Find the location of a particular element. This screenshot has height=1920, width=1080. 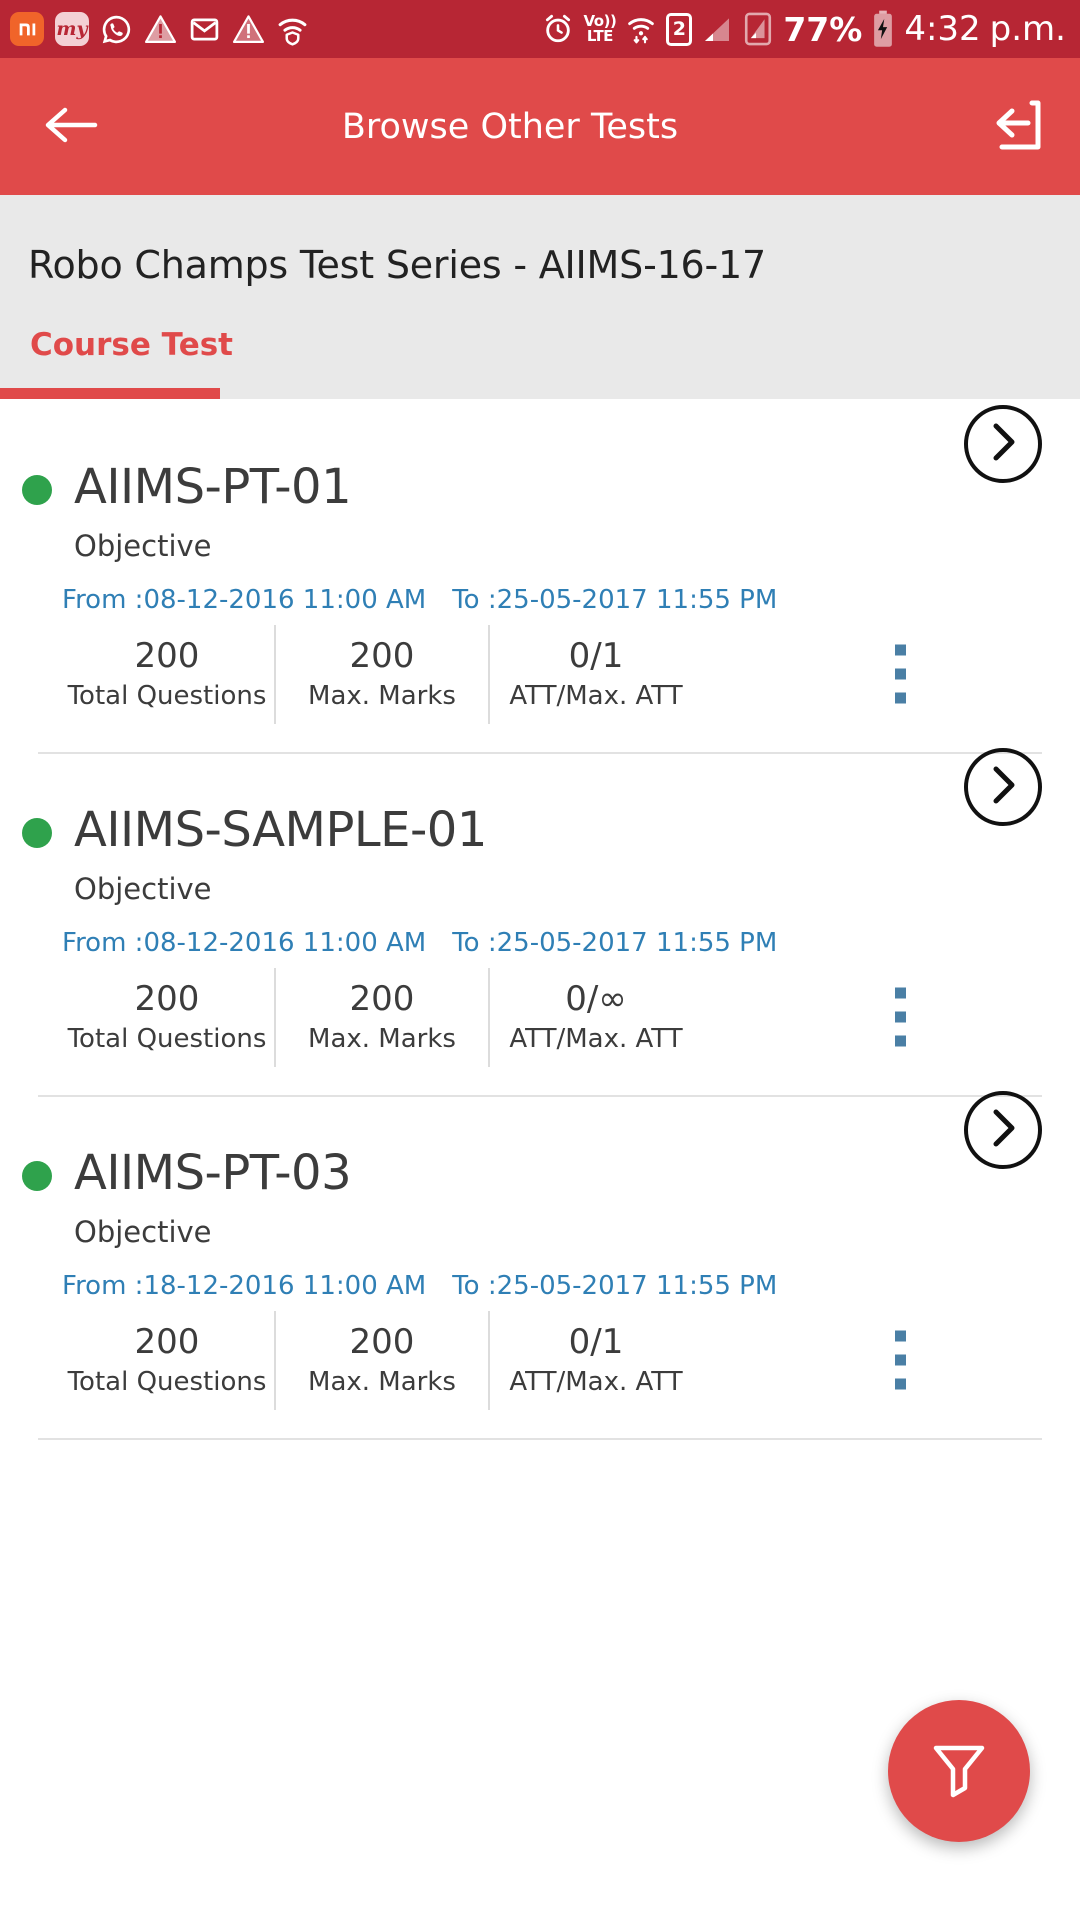

tab-bar: Course Test is located at coordinates (540, 349).